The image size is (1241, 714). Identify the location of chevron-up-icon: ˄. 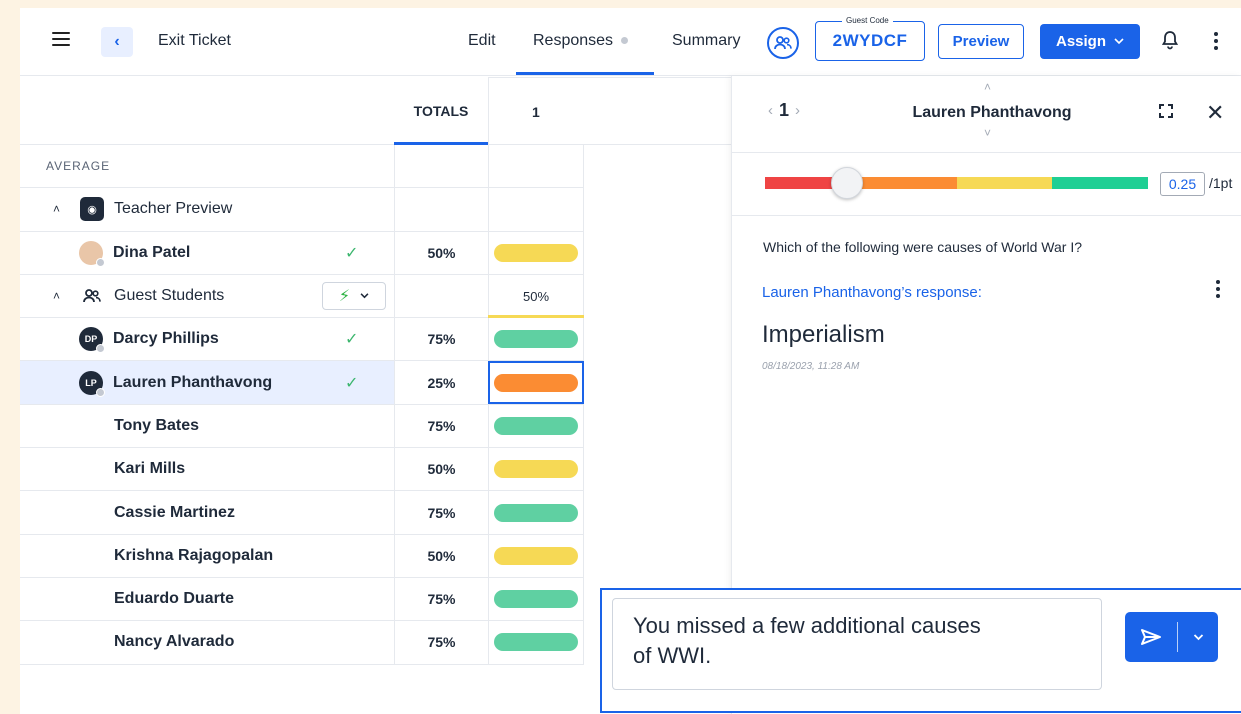
(987, 87).